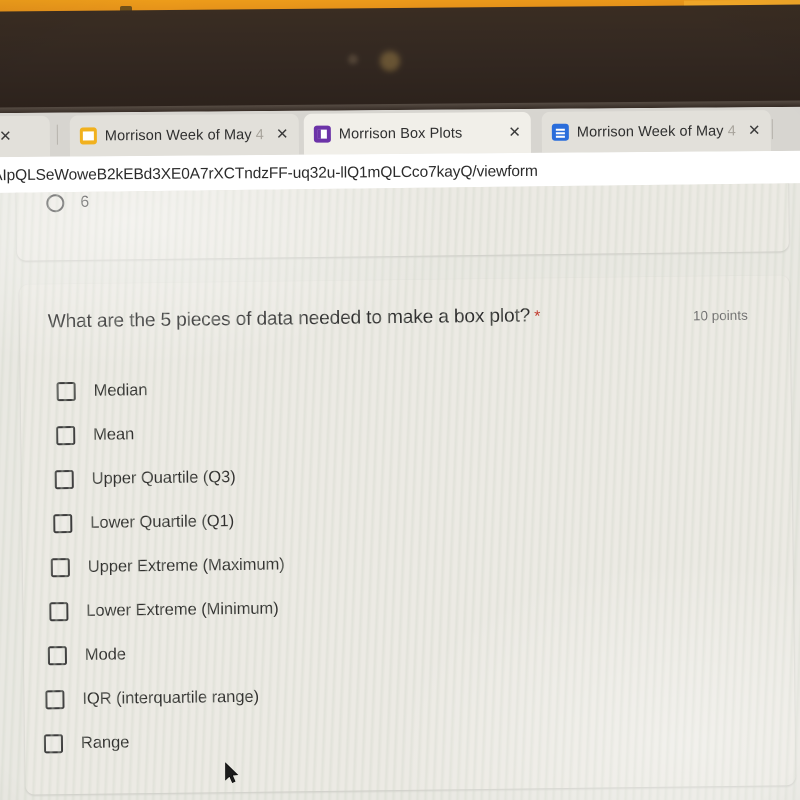  I want to click on radio-button-icon, so click(55, 203).